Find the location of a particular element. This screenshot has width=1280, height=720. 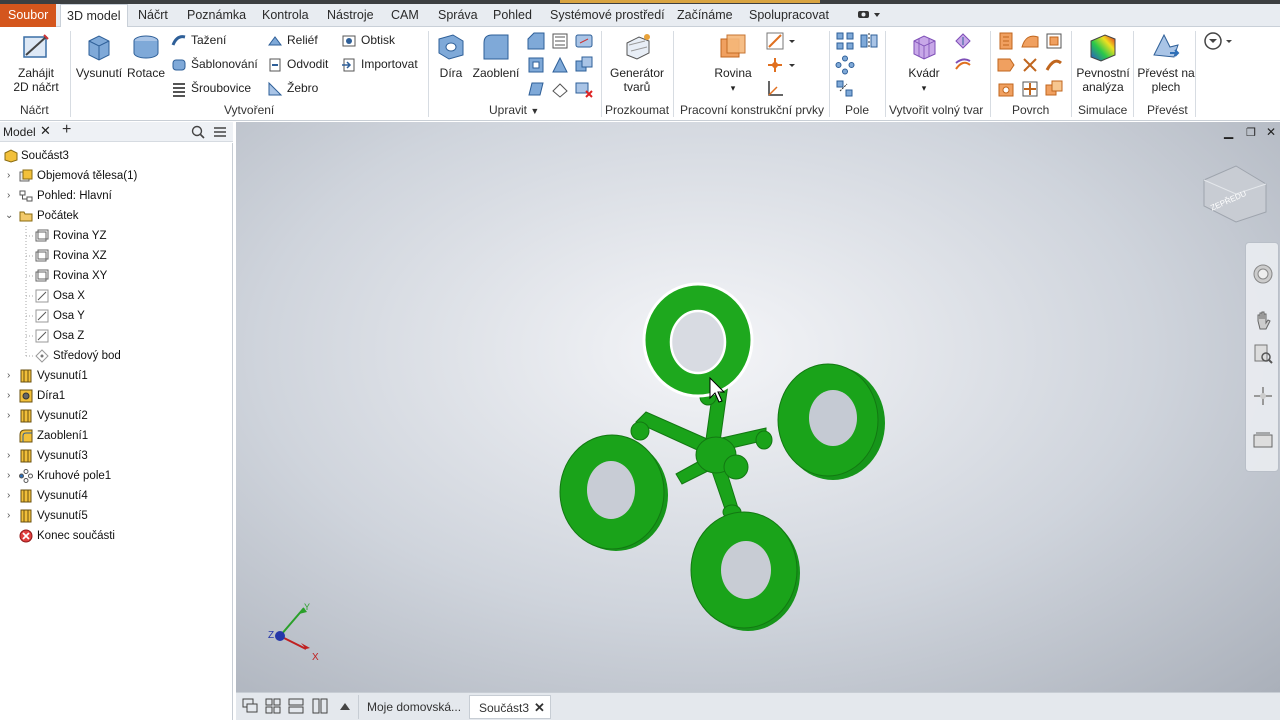

stitch-button is located at coordinates (1030, 41).